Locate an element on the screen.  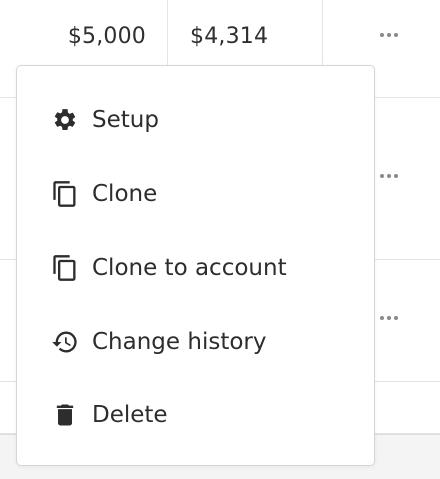
menu-item-clone-to-account: Clone to account is located at coordinates (195, 268).